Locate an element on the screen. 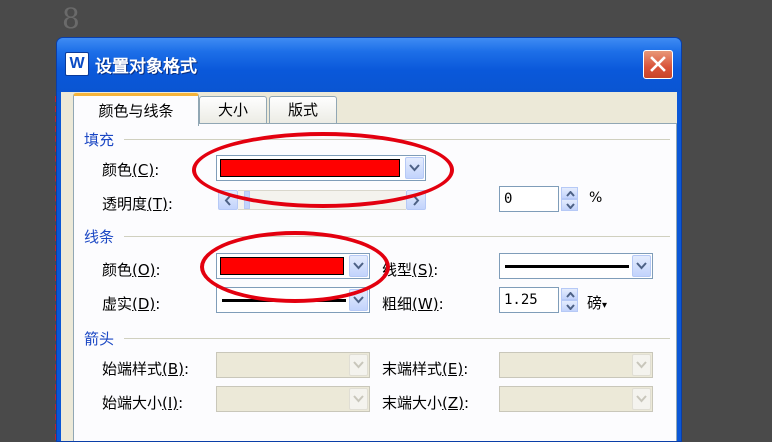 This screenshot has width=772, height=442. transparency-slider-thumb is located at coordinates (247, 200).